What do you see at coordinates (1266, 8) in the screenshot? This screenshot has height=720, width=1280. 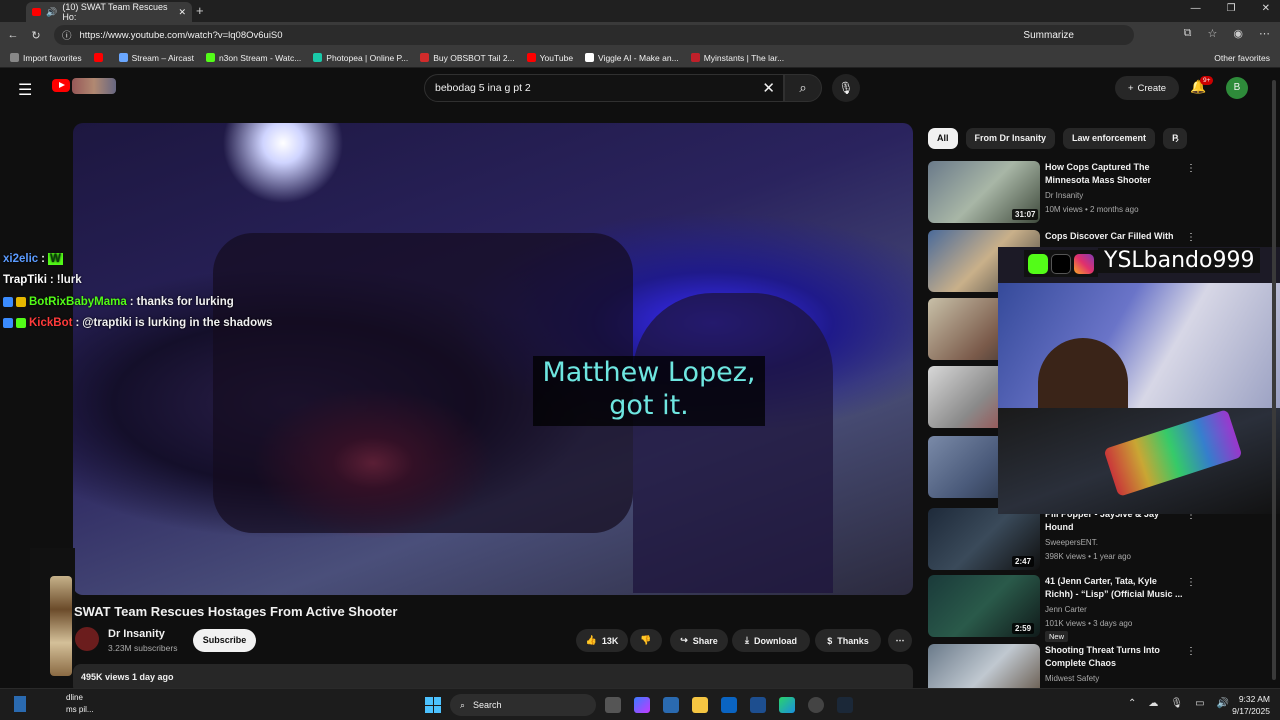 I see `close-window-button: ✕` at bounding box center [1266, 8].